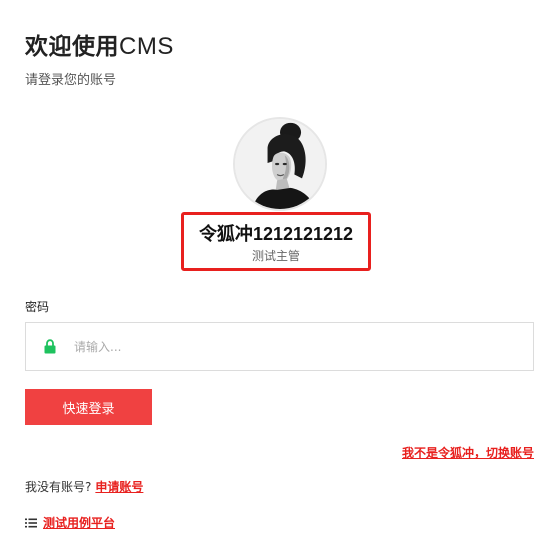 The image size is (545, 539). Describe the element at coordinates (31, 522) in the screenshot. I see `list-icon` at that location.